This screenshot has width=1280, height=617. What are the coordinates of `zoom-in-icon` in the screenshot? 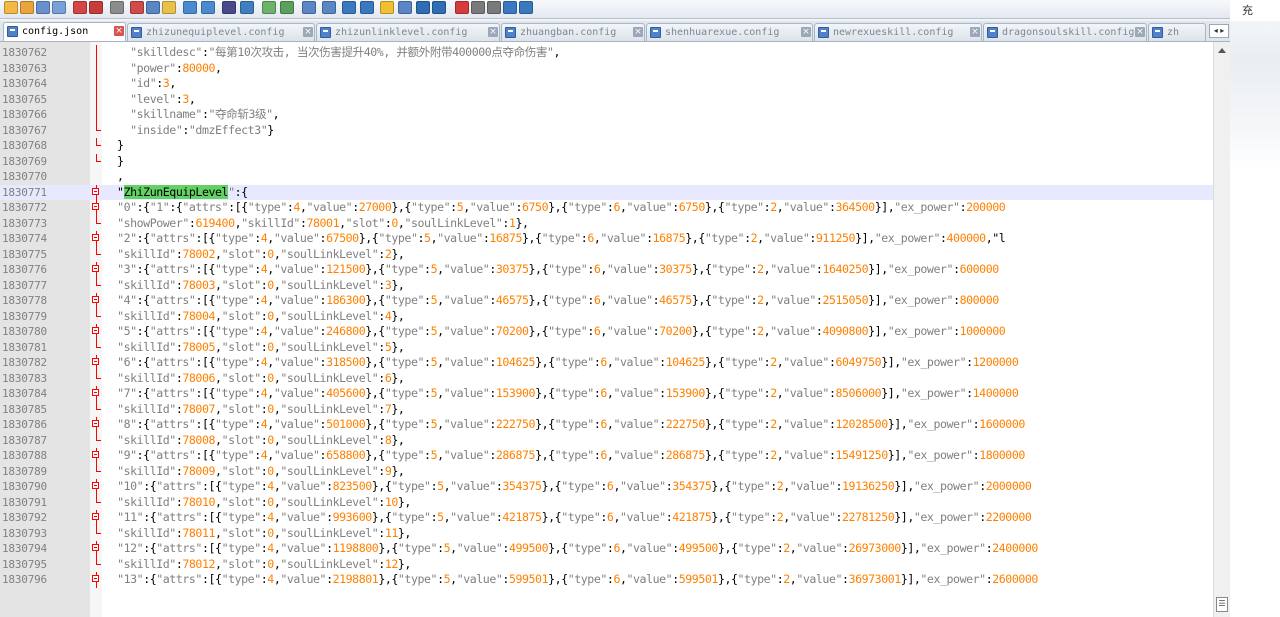 It's located at (269, 7).